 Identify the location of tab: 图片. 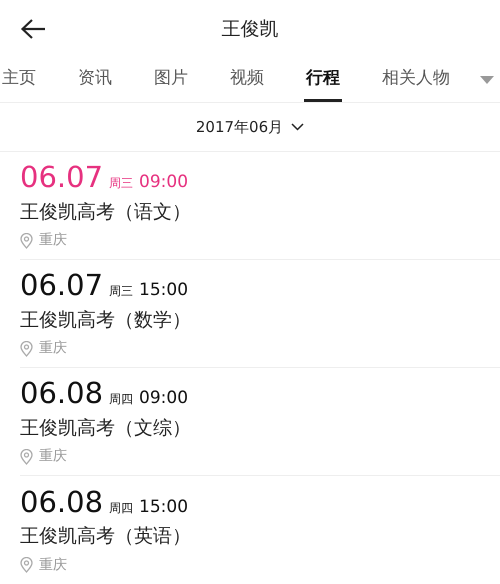
(171, 80).